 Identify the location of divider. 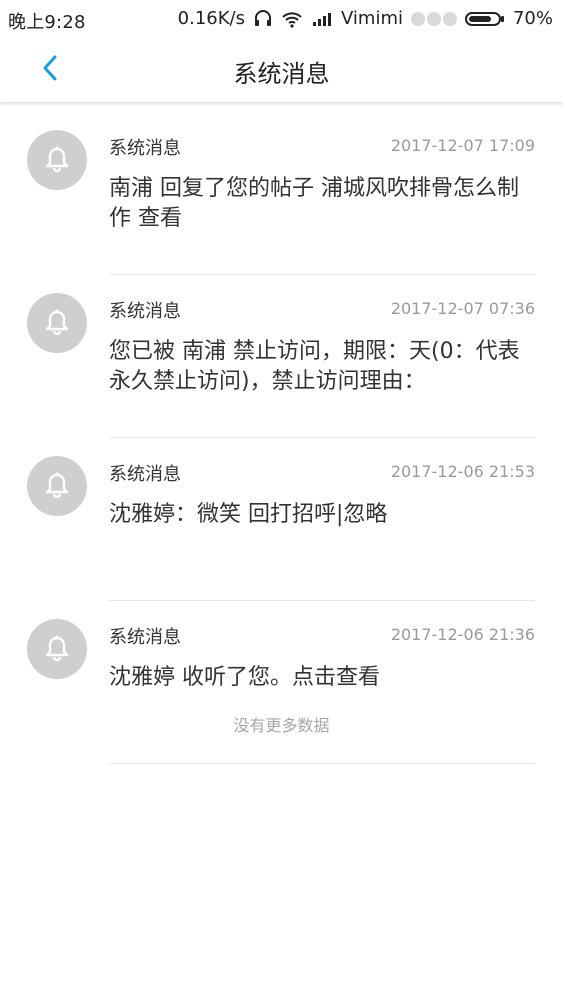
(322, 763).